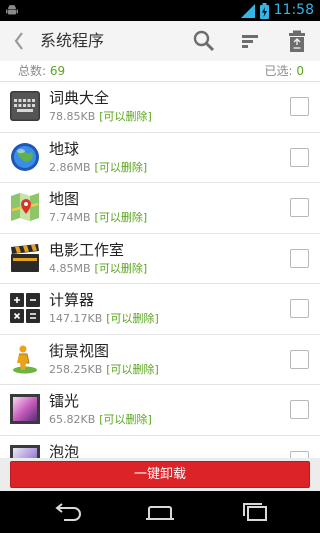  I want to click on app-meta: 147.17KB [可以删除], so click(104, 318).